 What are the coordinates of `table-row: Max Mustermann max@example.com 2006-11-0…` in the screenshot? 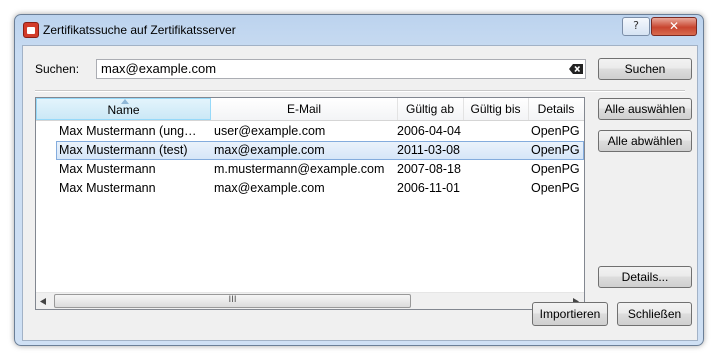 It's located at (310, 188).